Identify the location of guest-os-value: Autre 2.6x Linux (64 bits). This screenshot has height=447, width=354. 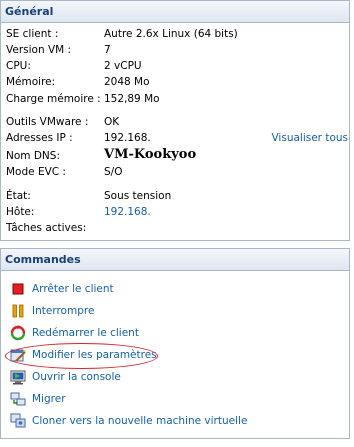
(171, 34).